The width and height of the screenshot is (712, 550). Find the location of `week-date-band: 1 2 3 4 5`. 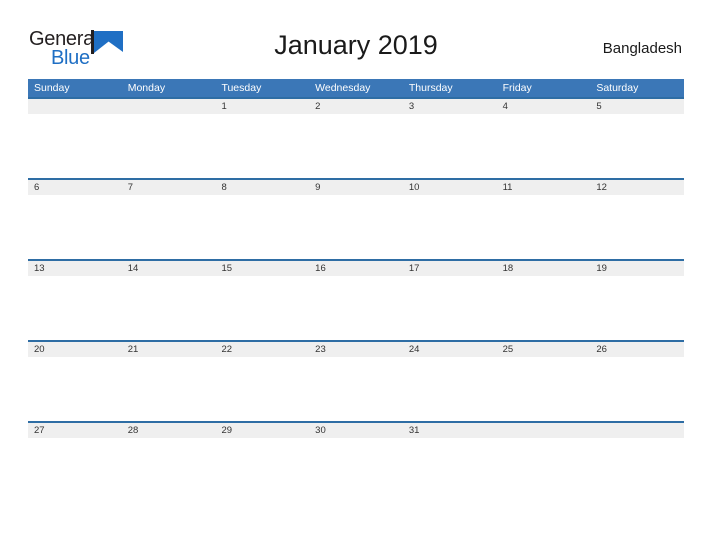

week-date-band: 1 2 3 4 5 is located at coordinates (356, 105).